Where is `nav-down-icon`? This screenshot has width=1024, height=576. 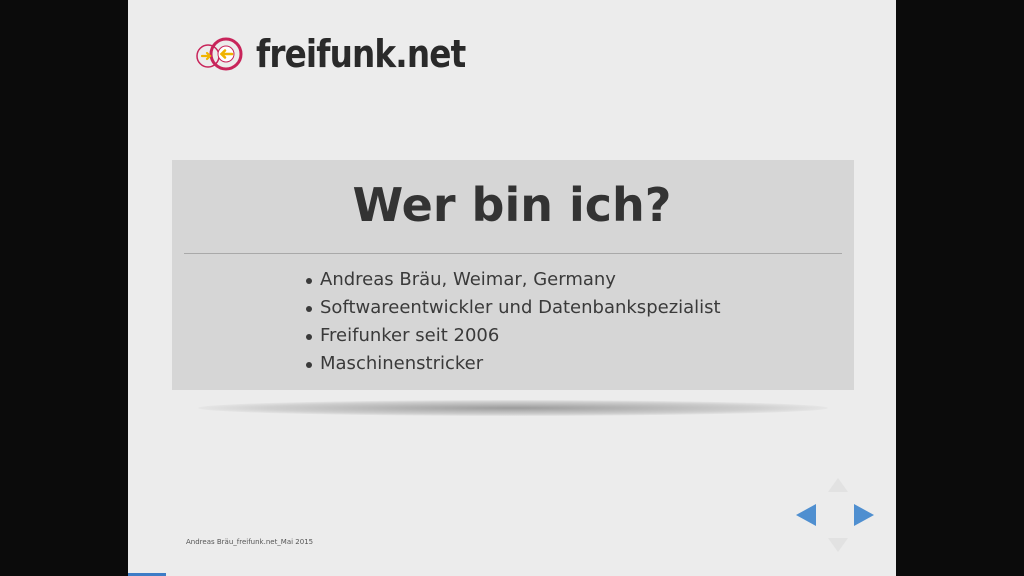
nav-down-icon is located at coordinates (838, 545).